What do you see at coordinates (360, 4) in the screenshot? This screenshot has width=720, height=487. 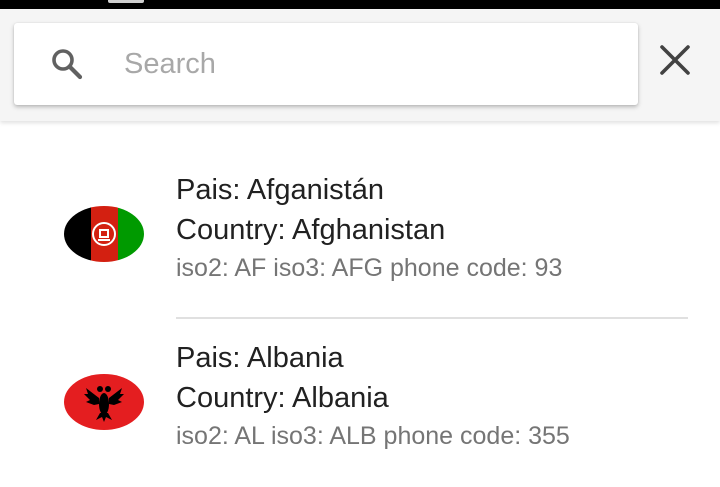 I see `status-bar` at bounding box center [360, 4].